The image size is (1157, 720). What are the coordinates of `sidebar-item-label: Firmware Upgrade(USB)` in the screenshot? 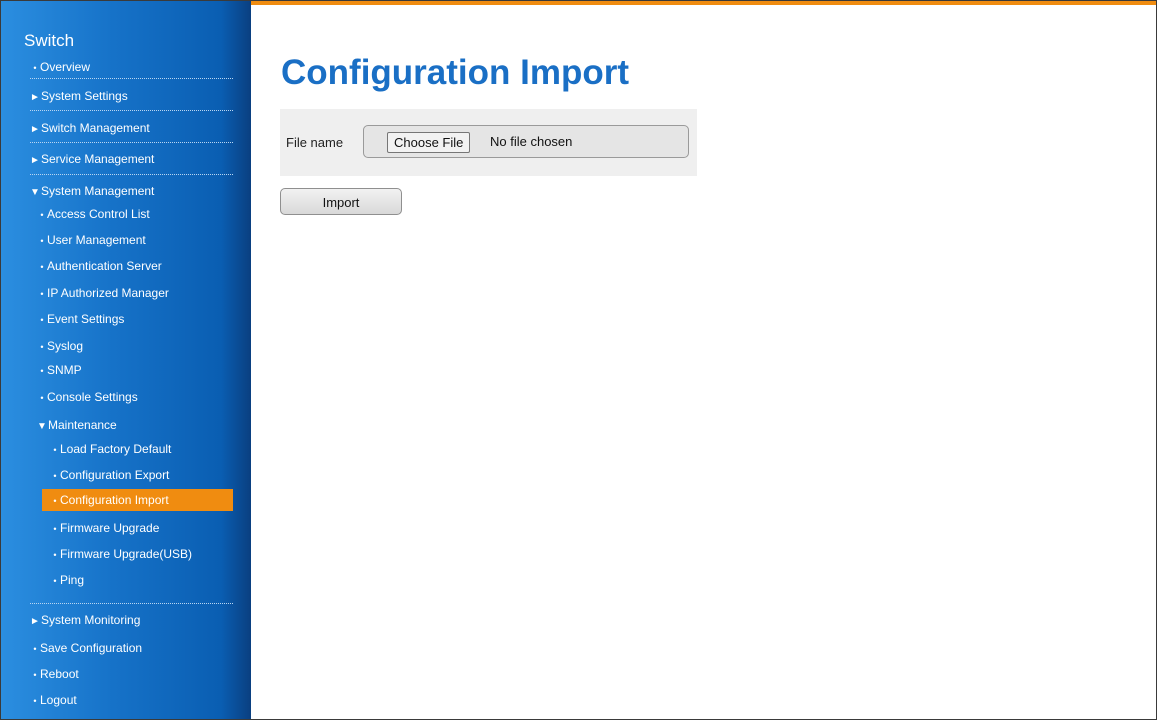 It's located at (126, 554).